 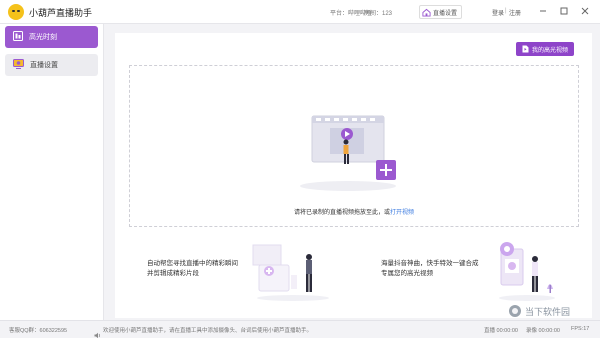 What do you see at coordinates (192, 263) in the screenshot?
I see `feature-line: 自动帮您寻找直播中的精彩瞬间` at bounding box center [192, 263].